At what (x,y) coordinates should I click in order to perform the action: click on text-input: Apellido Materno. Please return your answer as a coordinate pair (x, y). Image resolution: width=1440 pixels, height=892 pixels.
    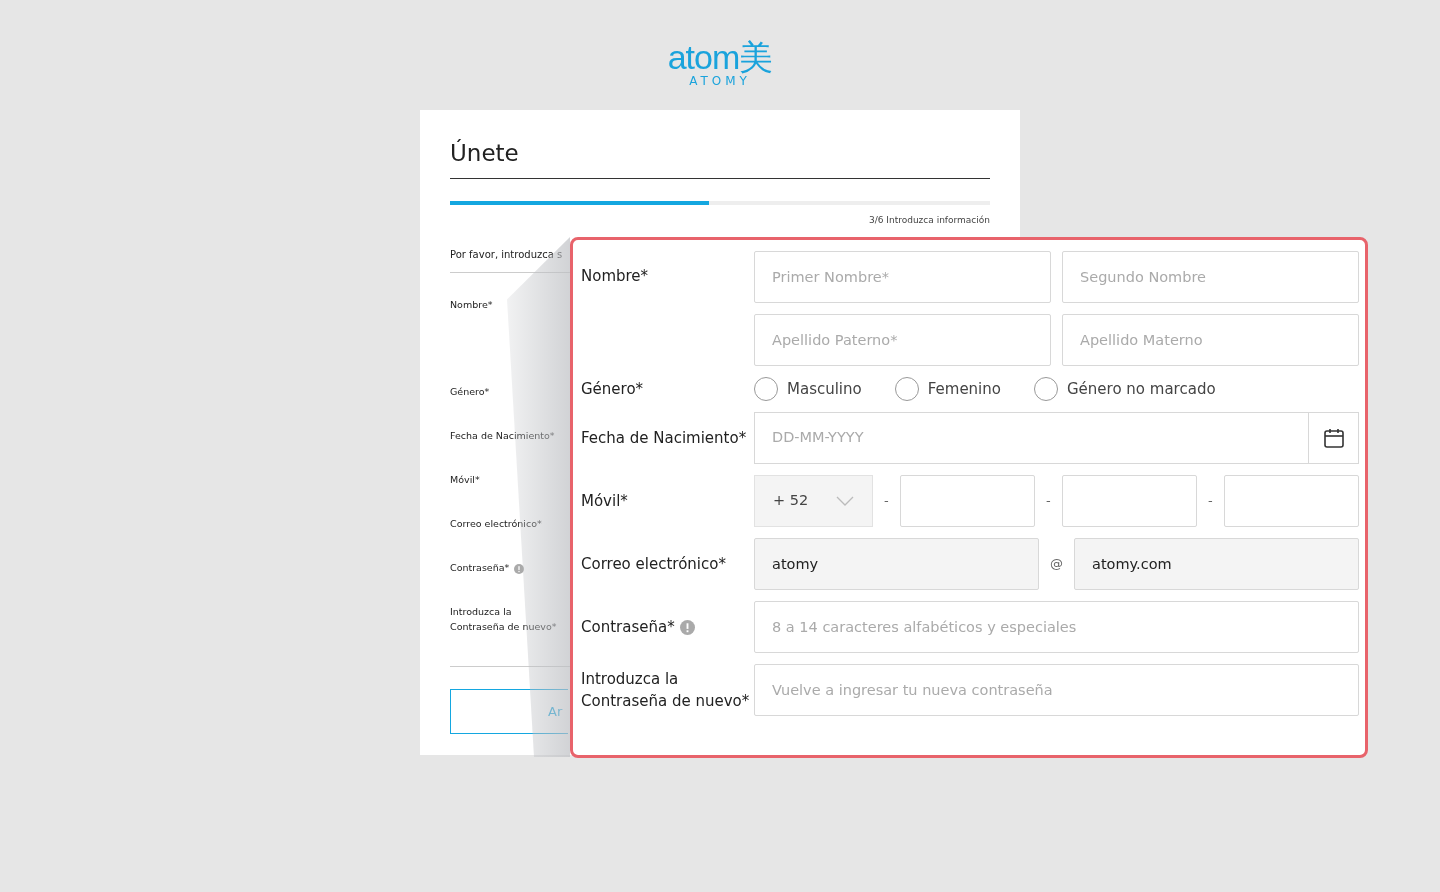
    Looking at the image, I should click on (1210, 340).